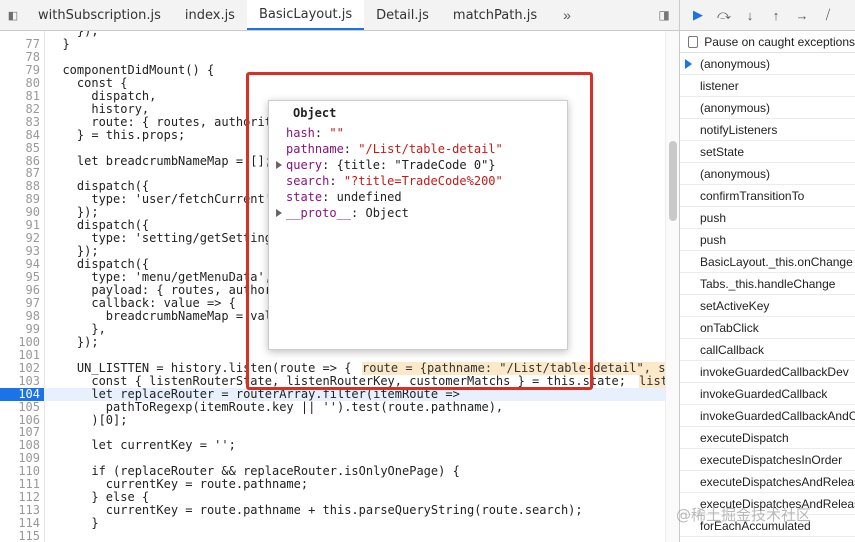 The height and width of the screenshot is (542, 855). I want to click on call-frame: invokeGuardedCallbackAndCatchFirstError, so click(767, 416).